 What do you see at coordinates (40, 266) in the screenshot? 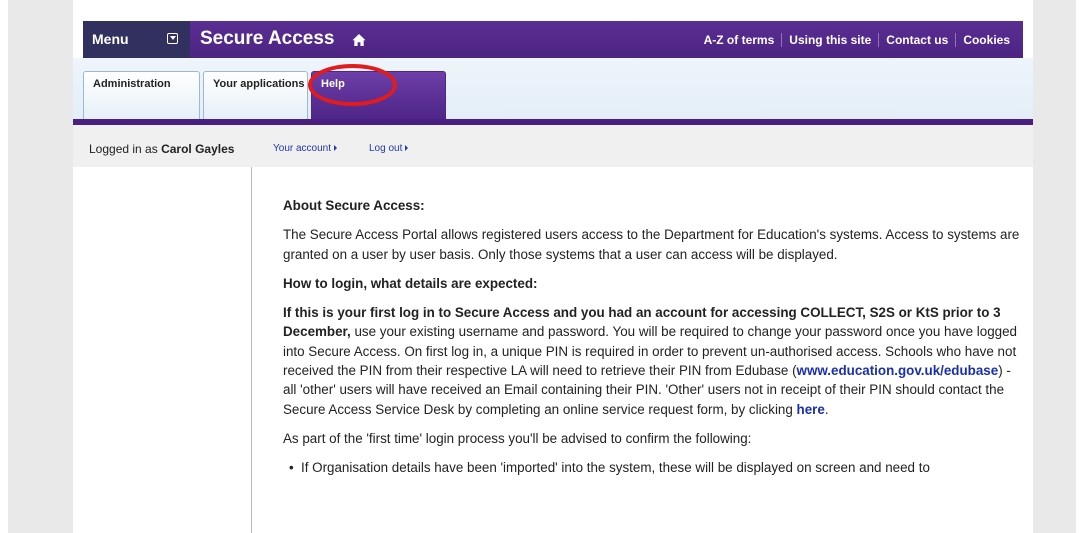
I see `gutter-left` at bounding box center [40, 266].